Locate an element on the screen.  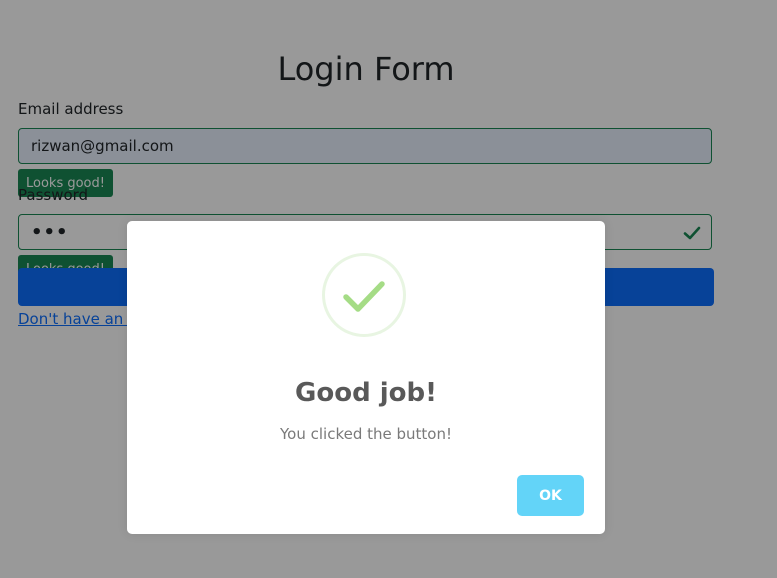
dialog-title: Good job! is located at coordinates (366, 393).